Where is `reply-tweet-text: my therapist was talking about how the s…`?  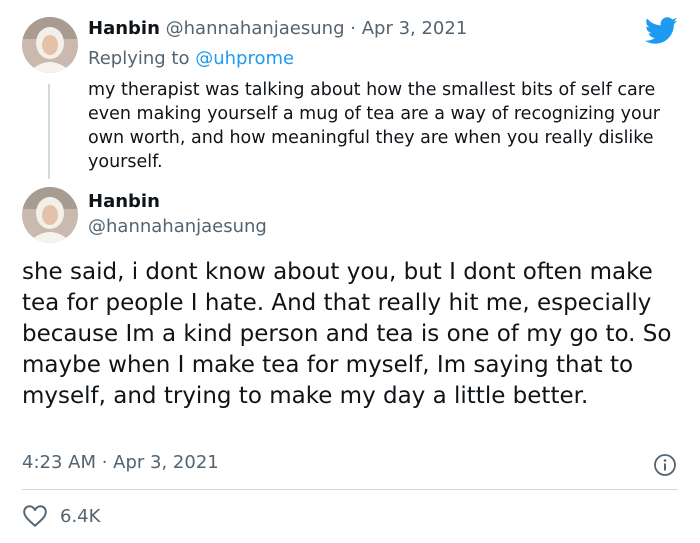
reply-tweet-text: my therapist was talking about how the s… is located at coordinates (374, 126).